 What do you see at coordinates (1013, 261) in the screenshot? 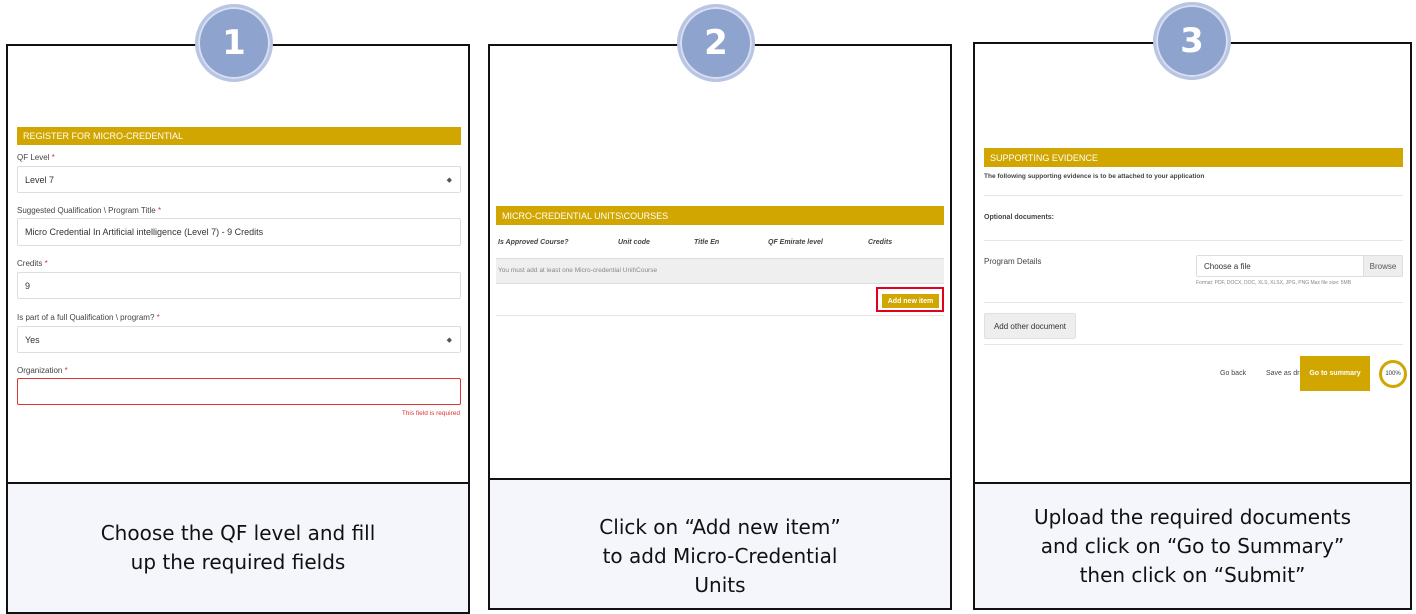
I see `program-details-label: Program Details` at bounding box center [1013, 261].